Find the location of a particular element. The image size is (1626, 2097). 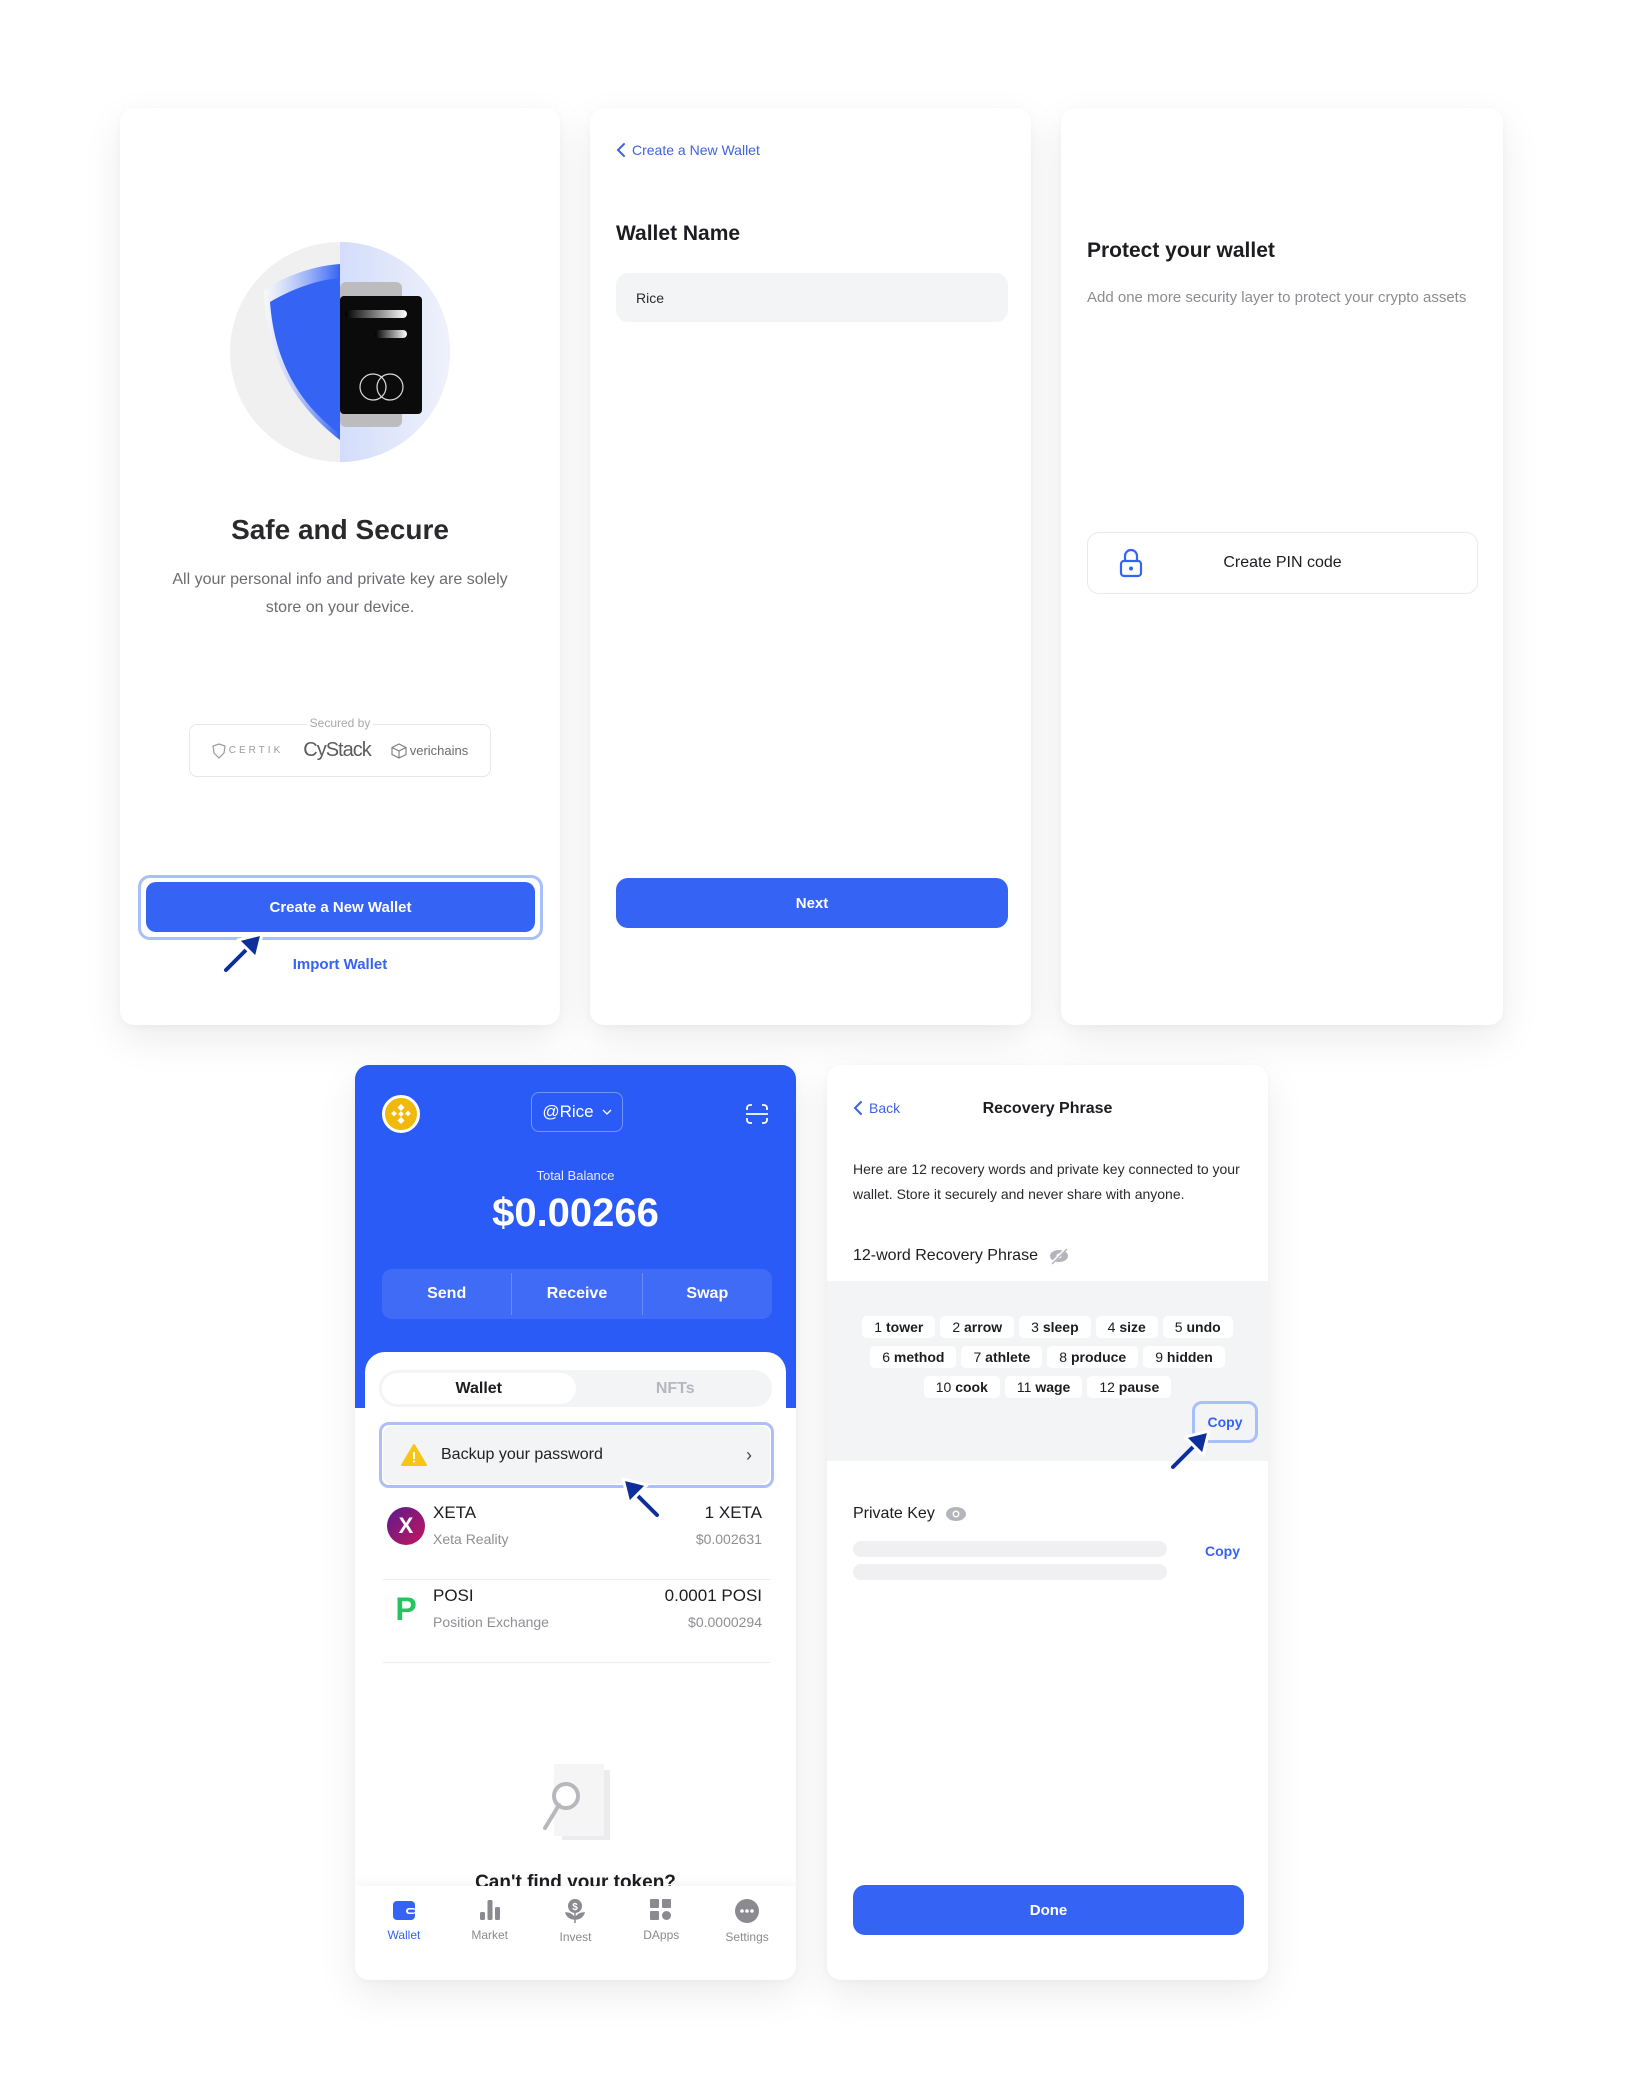

wallet-name-title: Wallet Name is located at coordinates (678, 233).